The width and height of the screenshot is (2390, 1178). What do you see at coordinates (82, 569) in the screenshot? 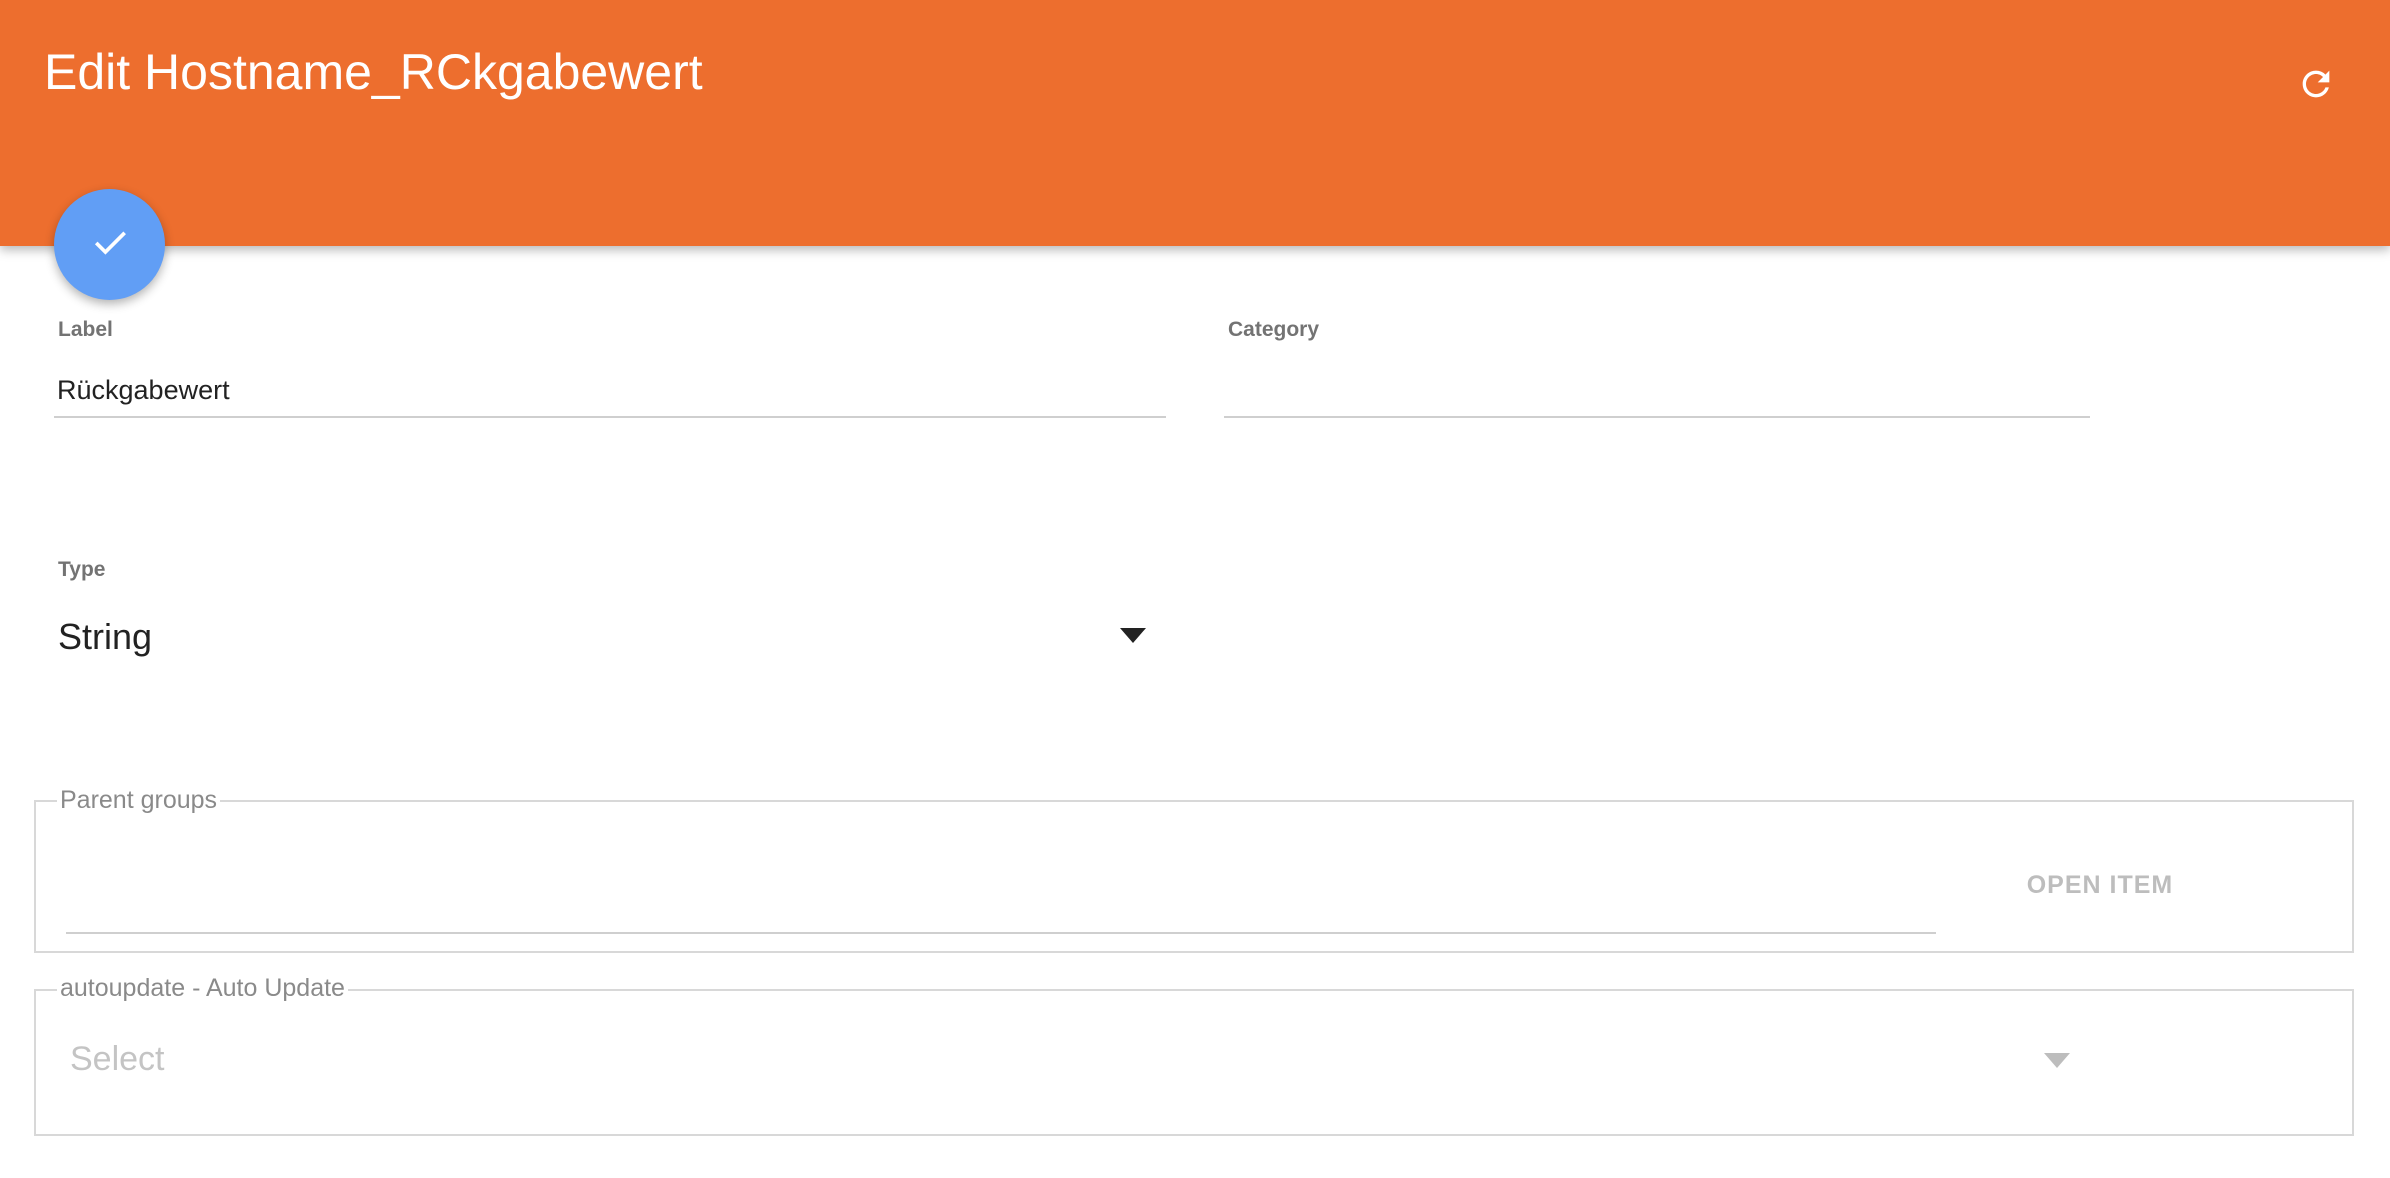
I see `type-field-label: Type` at bounding box center [82, 569].